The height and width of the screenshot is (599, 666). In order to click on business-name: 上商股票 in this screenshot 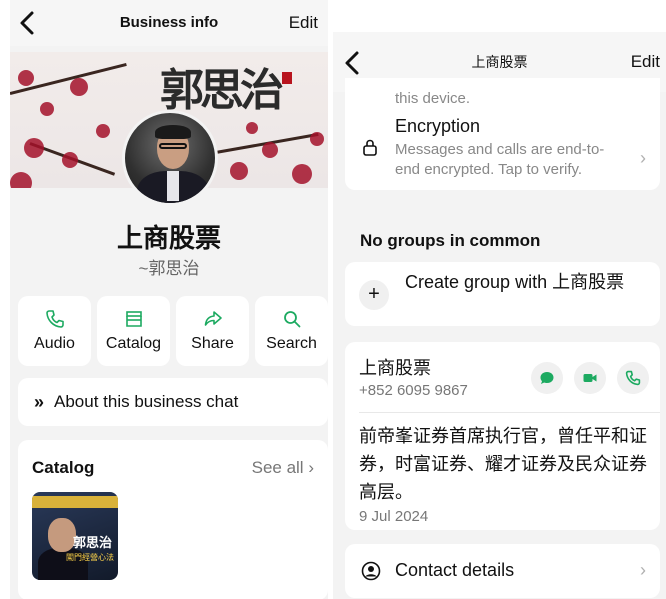, I will do `click(168, 238)`.